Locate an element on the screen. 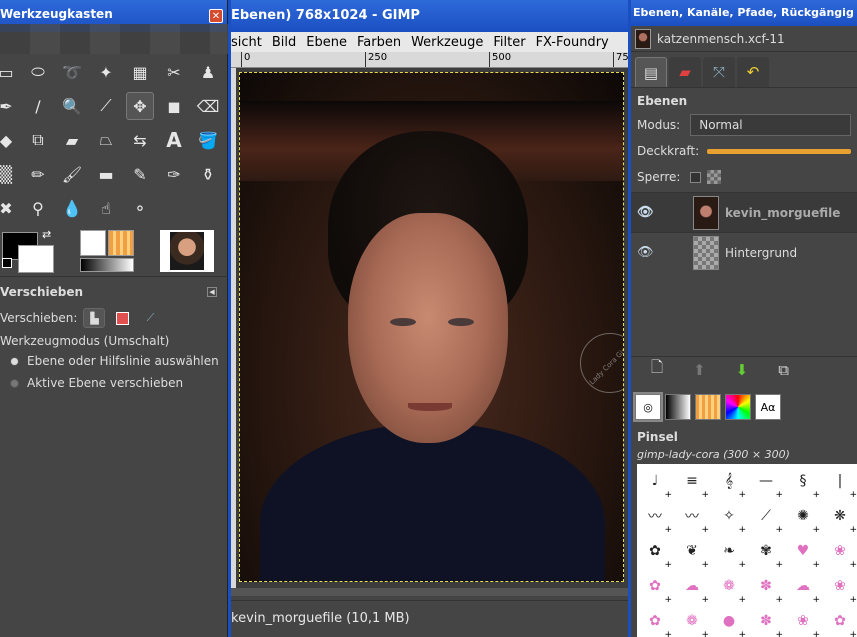 This screenshot has height=637, width=857. brush-cell: ♥ is located at coordinates (803, 552).